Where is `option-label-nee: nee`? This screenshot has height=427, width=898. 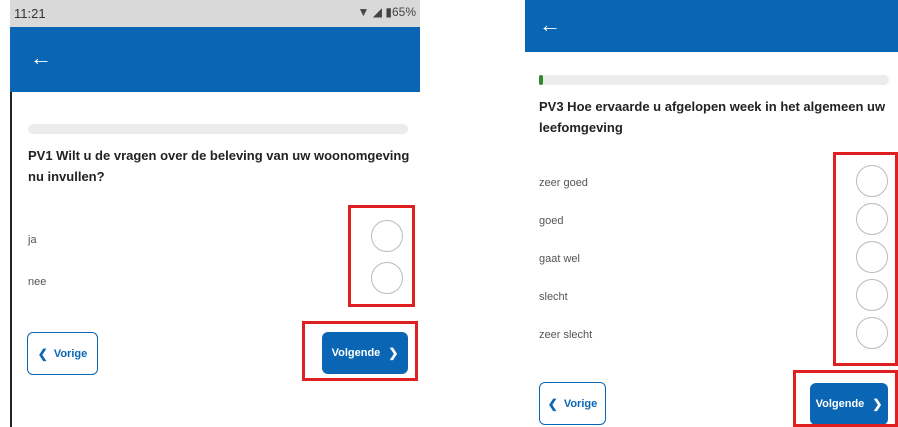
option-label-nee: nee is located at coordinates (37, 282).